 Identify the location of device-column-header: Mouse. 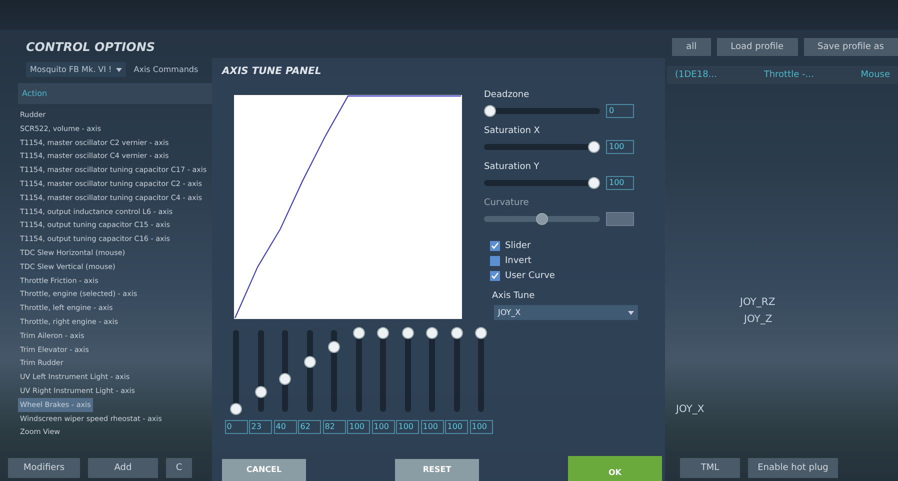
(875, 75).